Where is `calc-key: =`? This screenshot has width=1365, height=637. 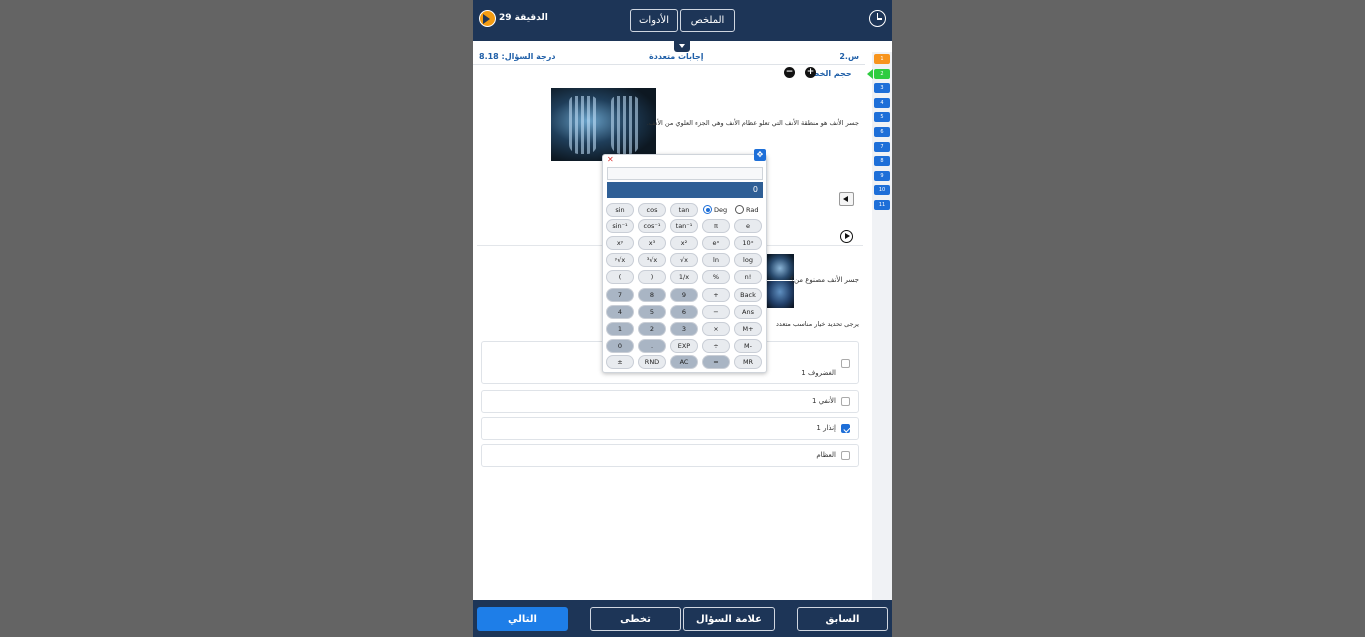 calc-key: = is located at coordinates (716, 362).